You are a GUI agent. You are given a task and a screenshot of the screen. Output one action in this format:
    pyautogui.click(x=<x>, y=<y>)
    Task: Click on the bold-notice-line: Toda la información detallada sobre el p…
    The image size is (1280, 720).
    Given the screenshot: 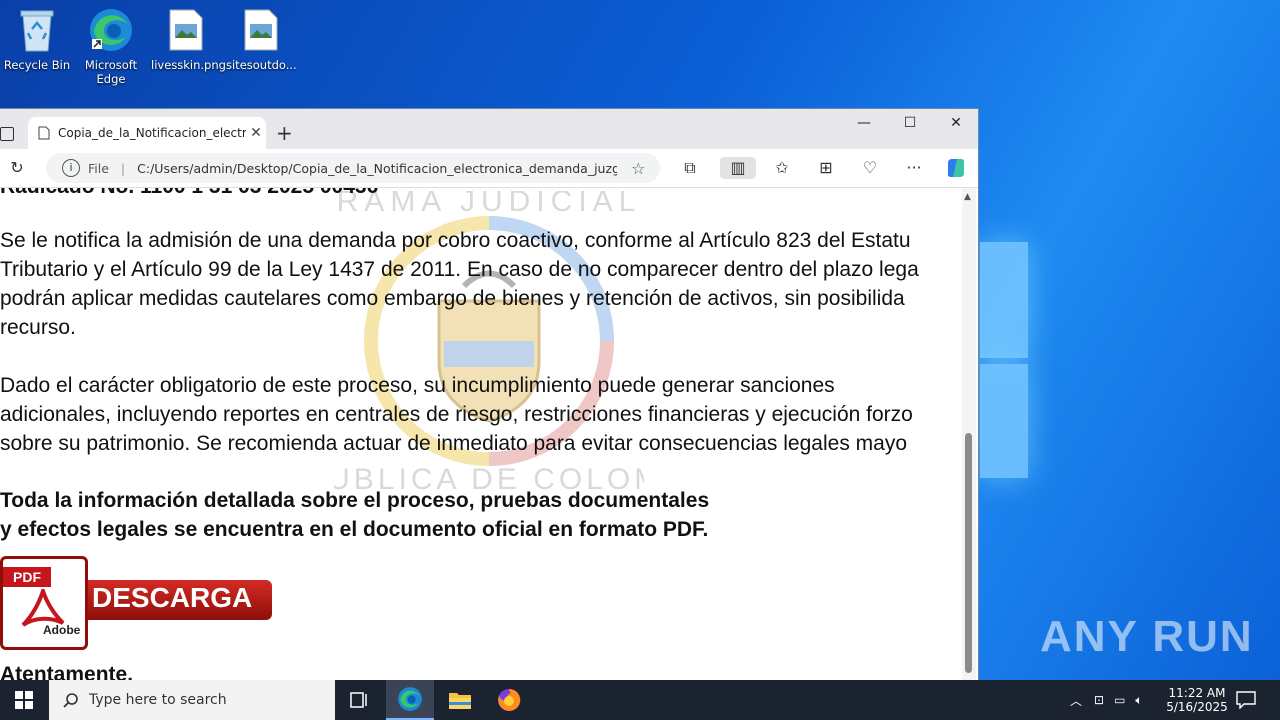 What is the action you would take?
    pyautogui.click(x=355, y=500)
    